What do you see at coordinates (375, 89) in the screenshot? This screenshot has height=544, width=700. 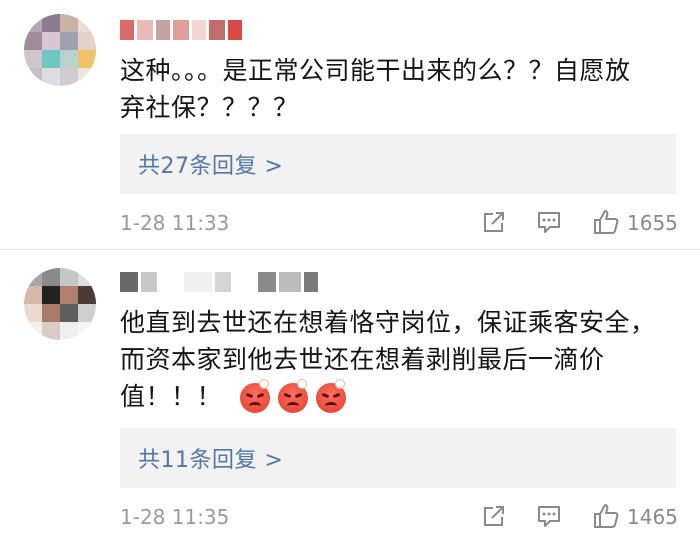 I see `comment-text: 这种。。。是正常公司能干出来的么？？自愿放 弃社保？？？？` at bounding box center [375, 89].